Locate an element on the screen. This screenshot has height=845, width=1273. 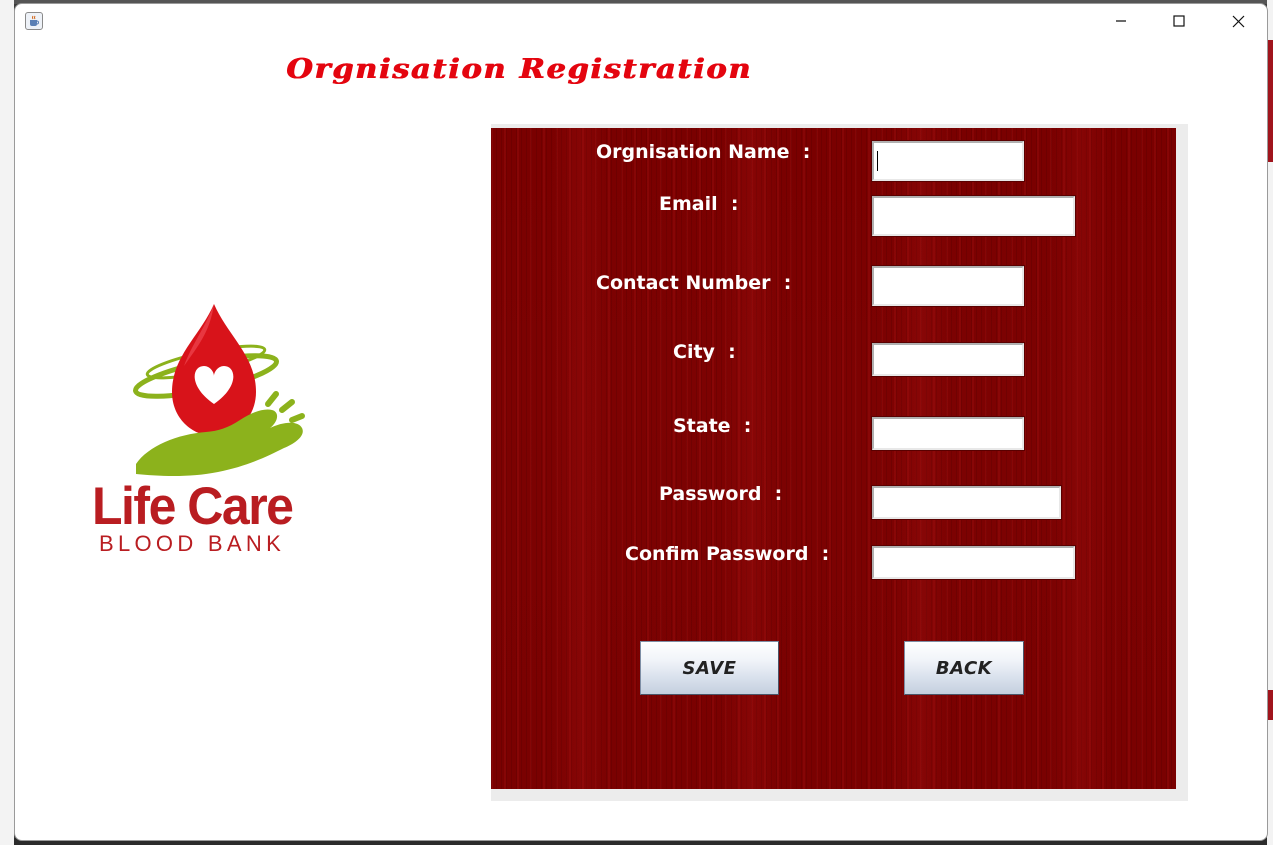
title-bar is located at coordinates (641, 21).